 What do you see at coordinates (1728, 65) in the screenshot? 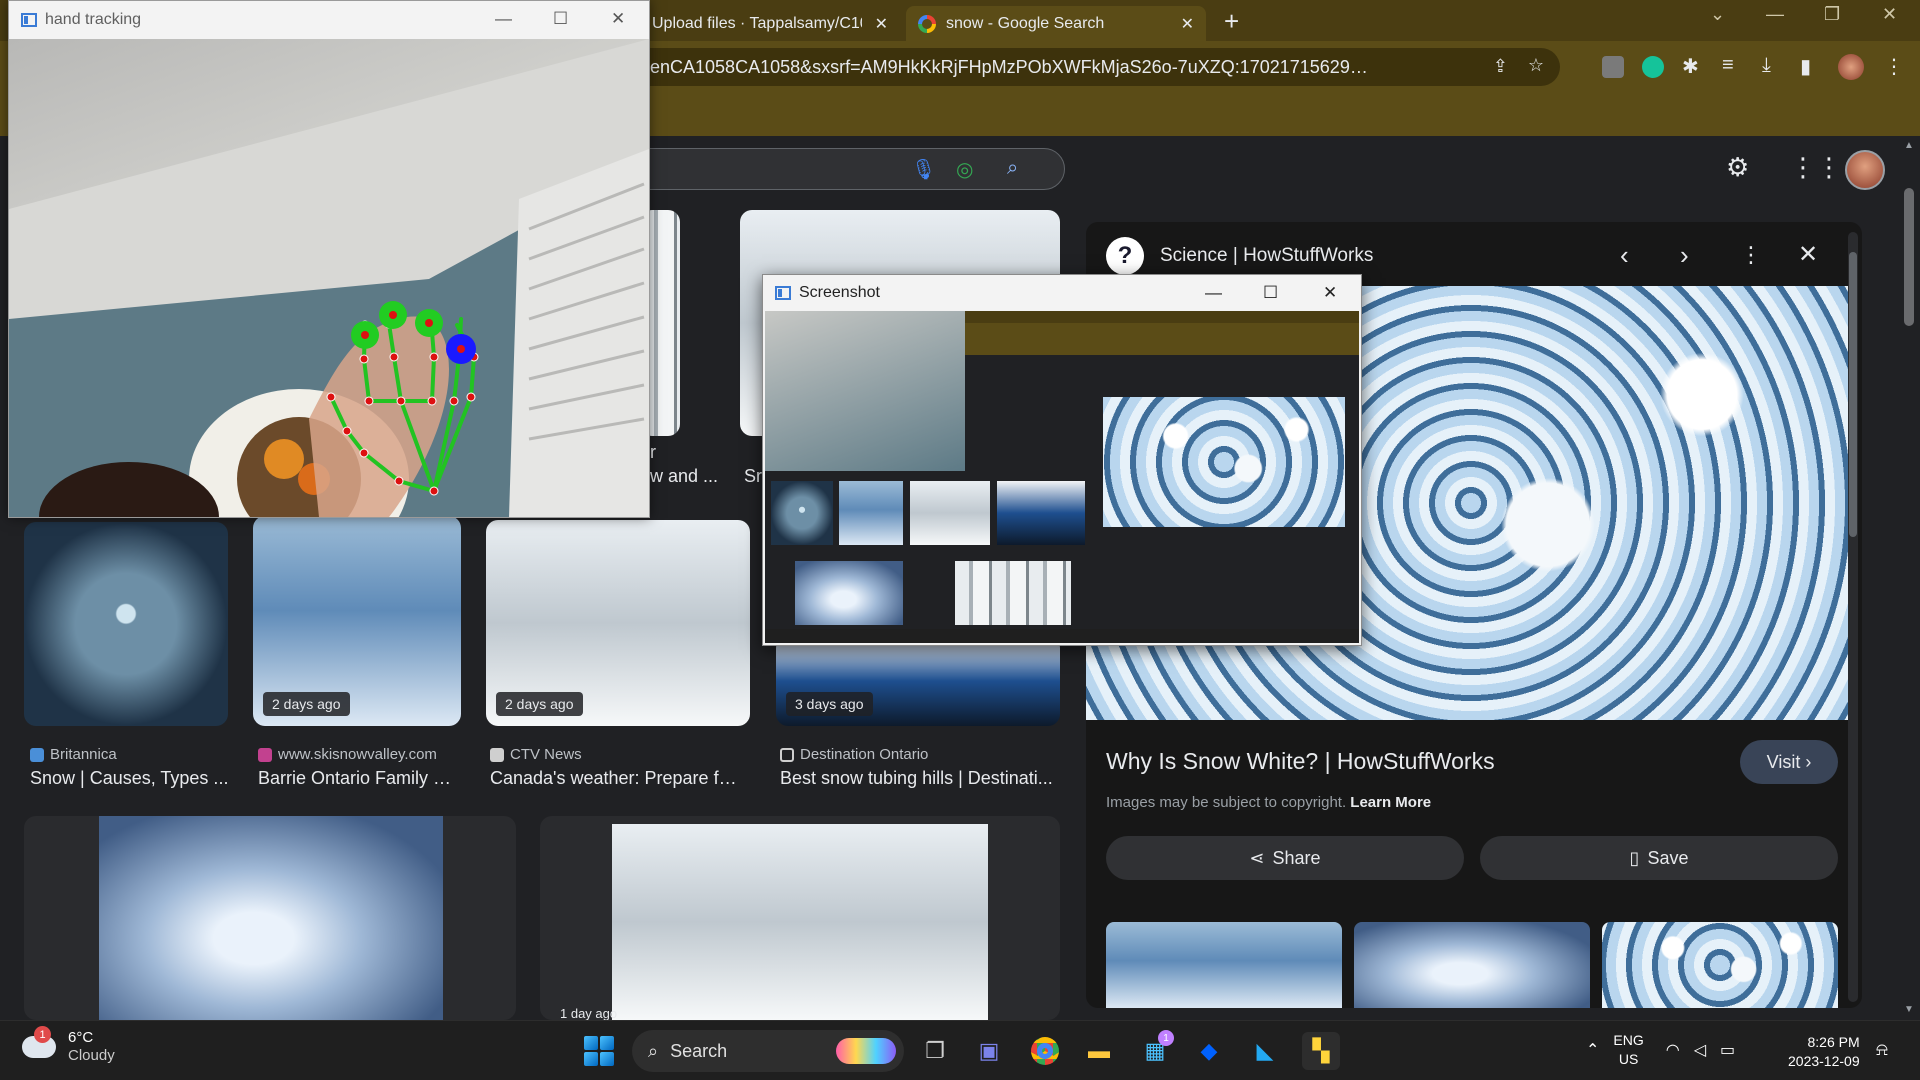
I see `media-control-icon: ≡` at bounding box center [1728, 65].